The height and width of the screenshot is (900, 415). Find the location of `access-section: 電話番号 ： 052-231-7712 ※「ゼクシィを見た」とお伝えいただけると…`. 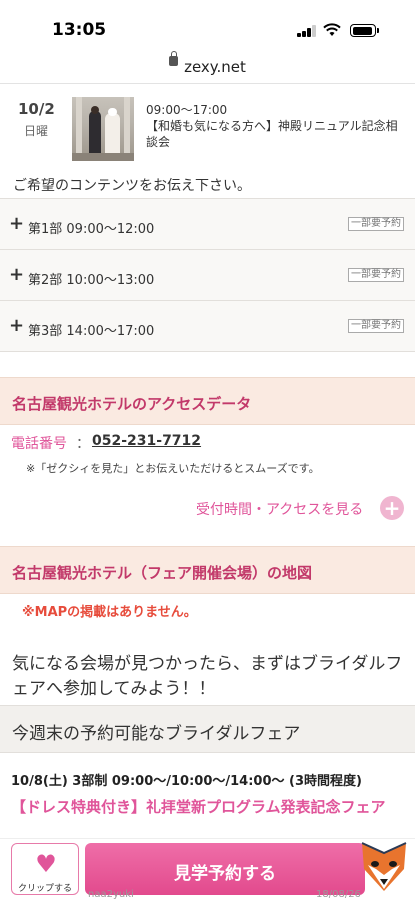

access-section: 電話番号 ： 052-231-7712 ※「ゼクシィを見た」とお伝えいただけると… is located at coordinates (207, 481).